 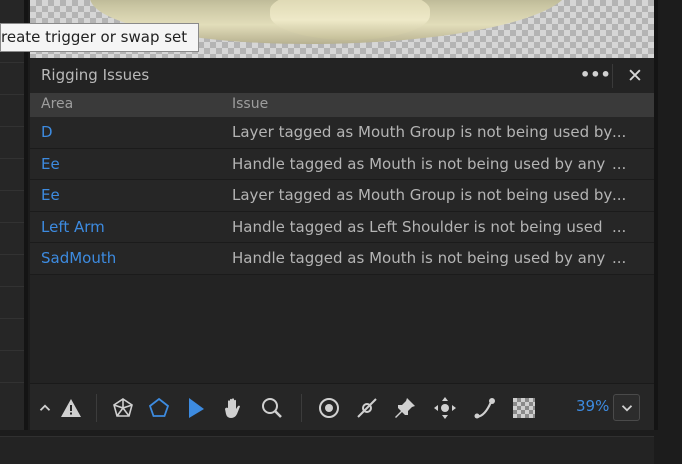 What do you see at coordinates (123, 408) in the screenshot?
I see `mesh-icon` at bounding box center [123, 408].